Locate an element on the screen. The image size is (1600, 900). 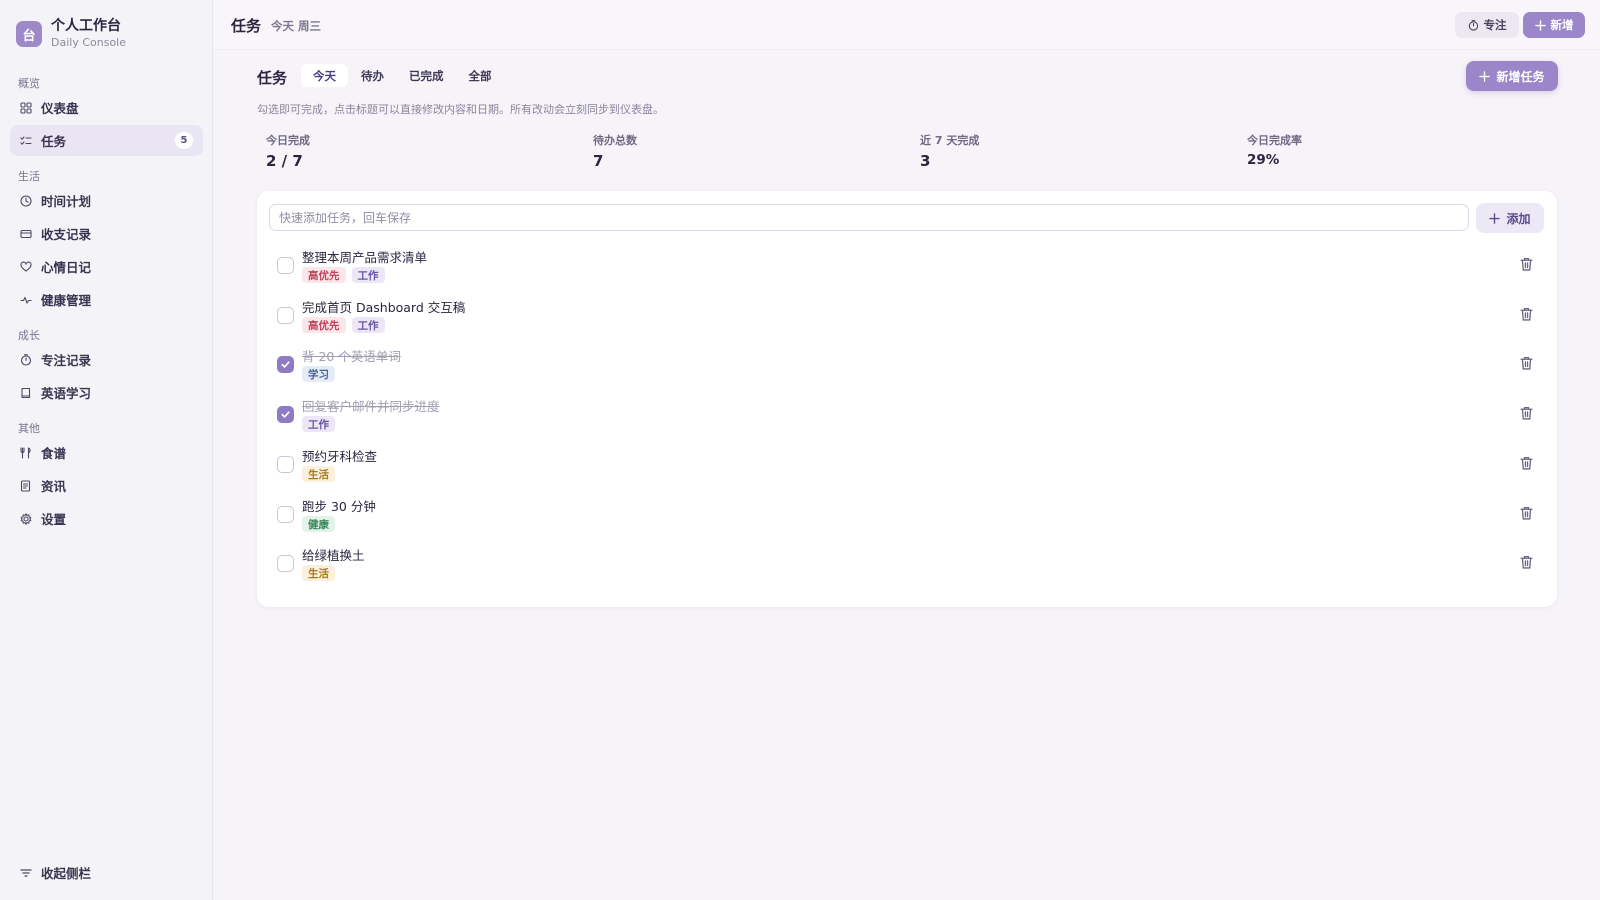
stat-value: 29% is located at coordinates (1263, 160).